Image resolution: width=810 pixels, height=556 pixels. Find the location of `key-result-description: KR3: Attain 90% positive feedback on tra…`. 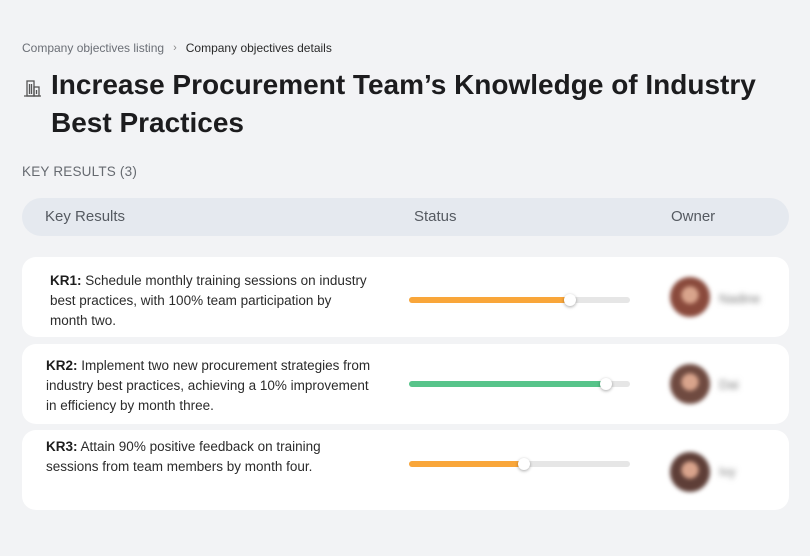

key-result-description: KR3: Attain 90% positive feedback on tra… is located at coordinates (206, 457).